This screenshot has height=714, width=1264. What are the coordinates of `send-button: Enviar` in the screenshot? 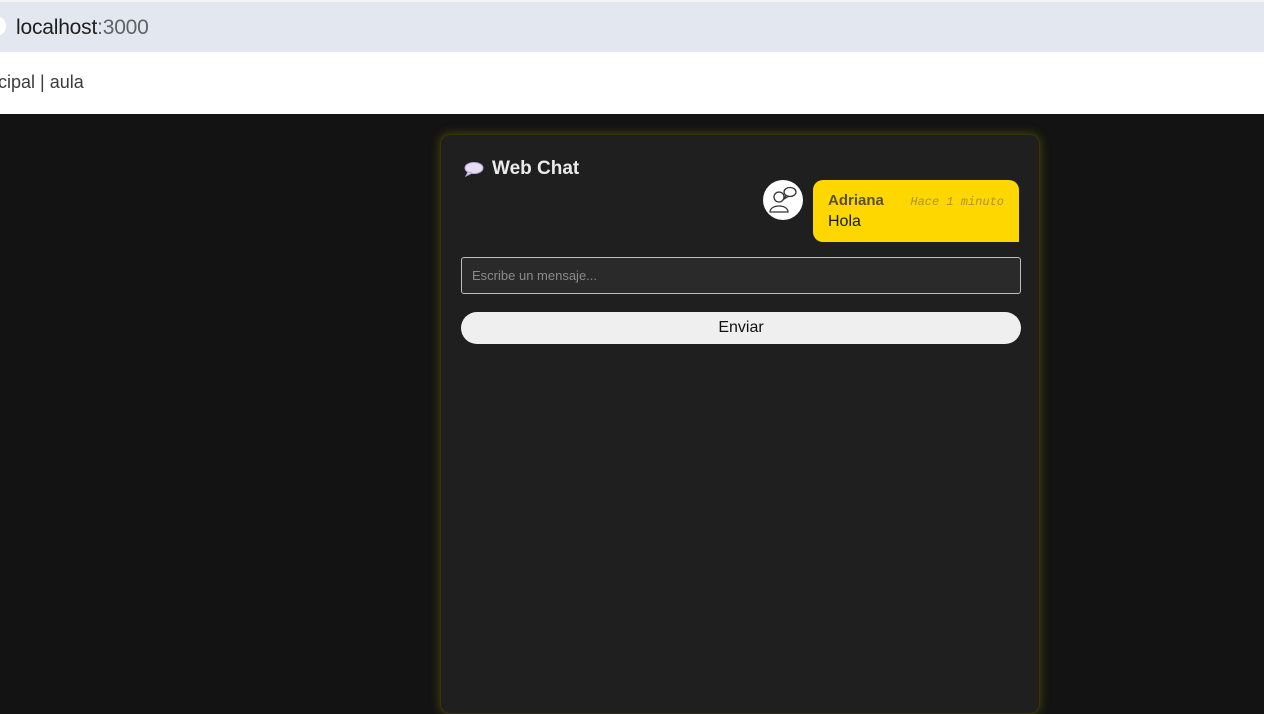 It's located at (741, 328).